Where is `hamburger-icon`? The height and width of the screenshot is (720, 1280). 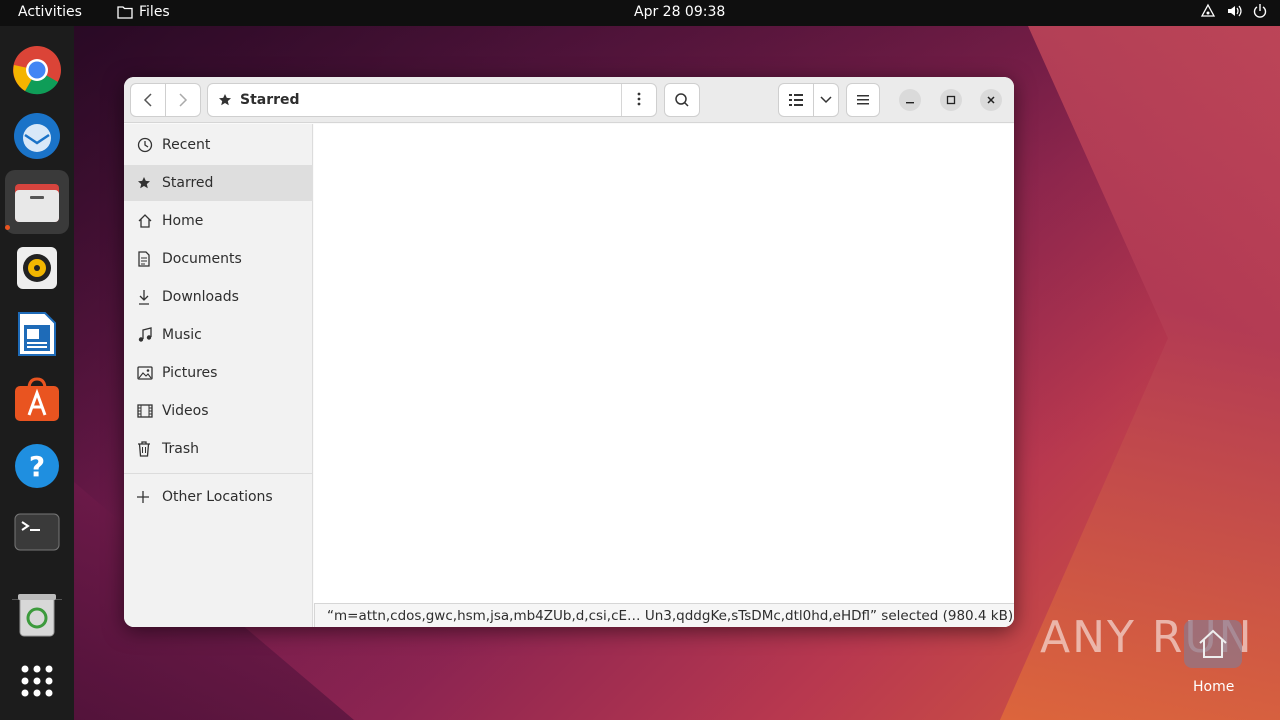
hamburger-icon is located at coordinates (863, 100).